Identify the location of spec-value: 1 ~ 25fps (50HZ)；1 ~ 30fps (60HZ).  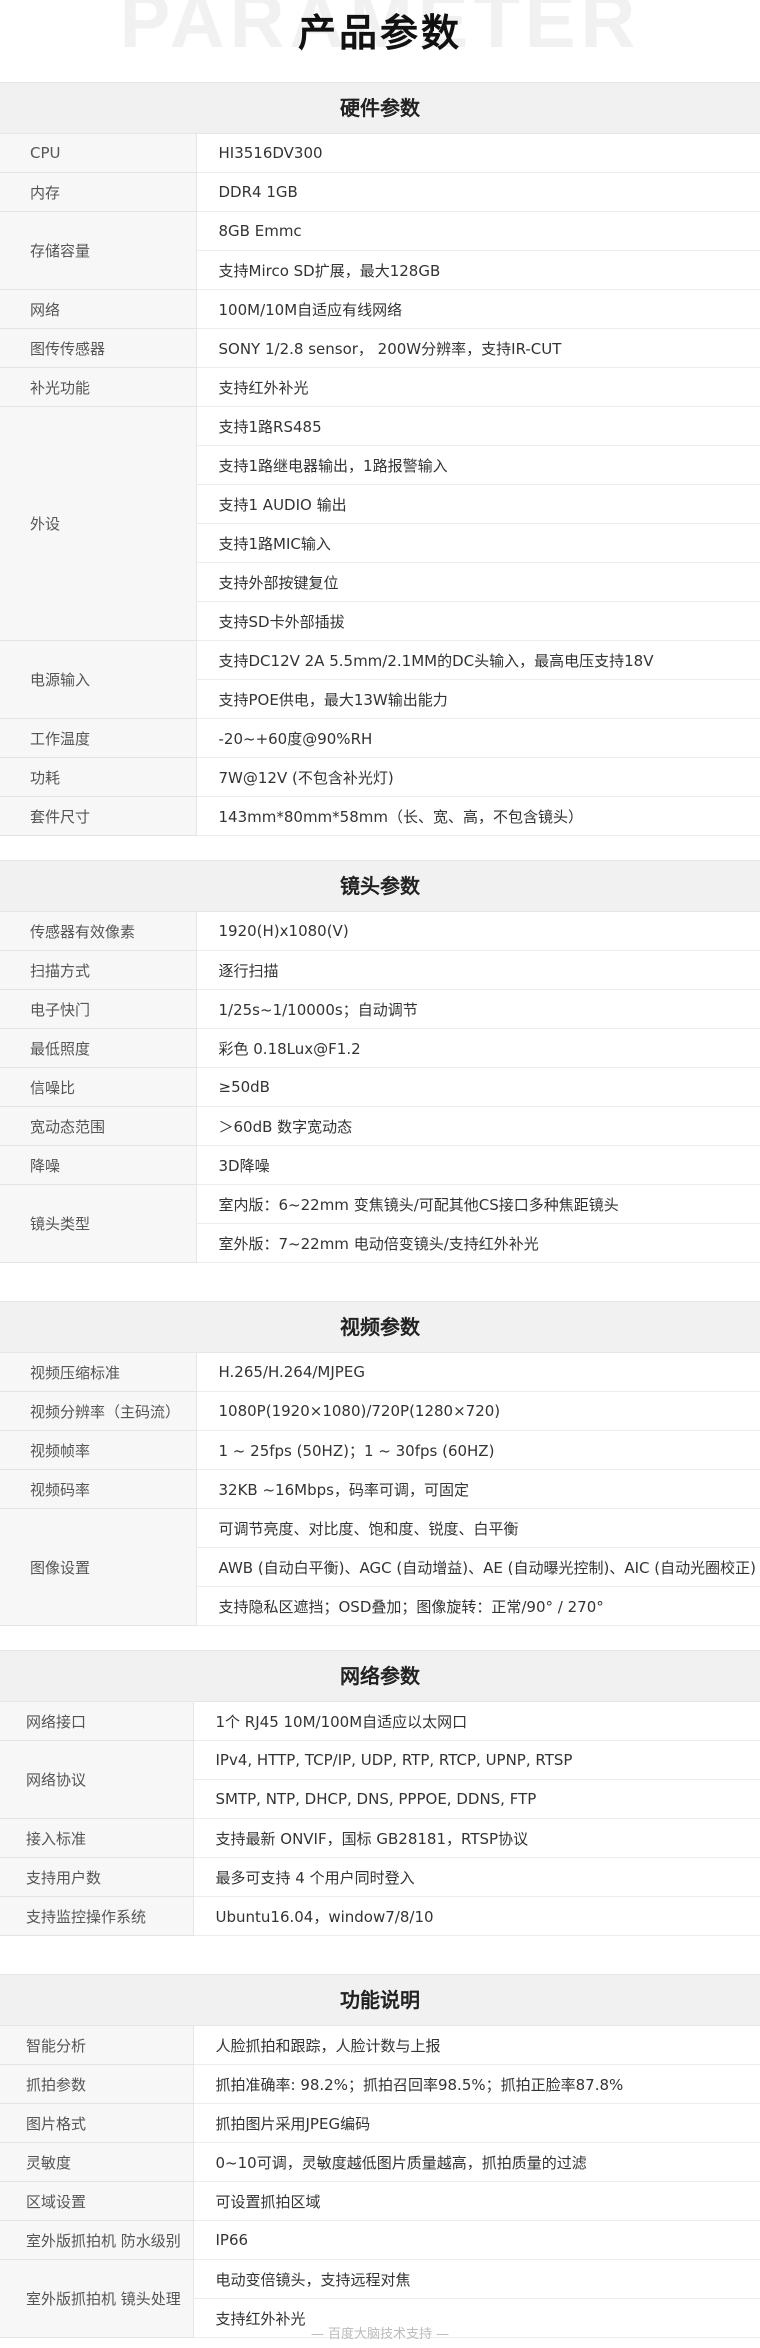
(478, 1450).